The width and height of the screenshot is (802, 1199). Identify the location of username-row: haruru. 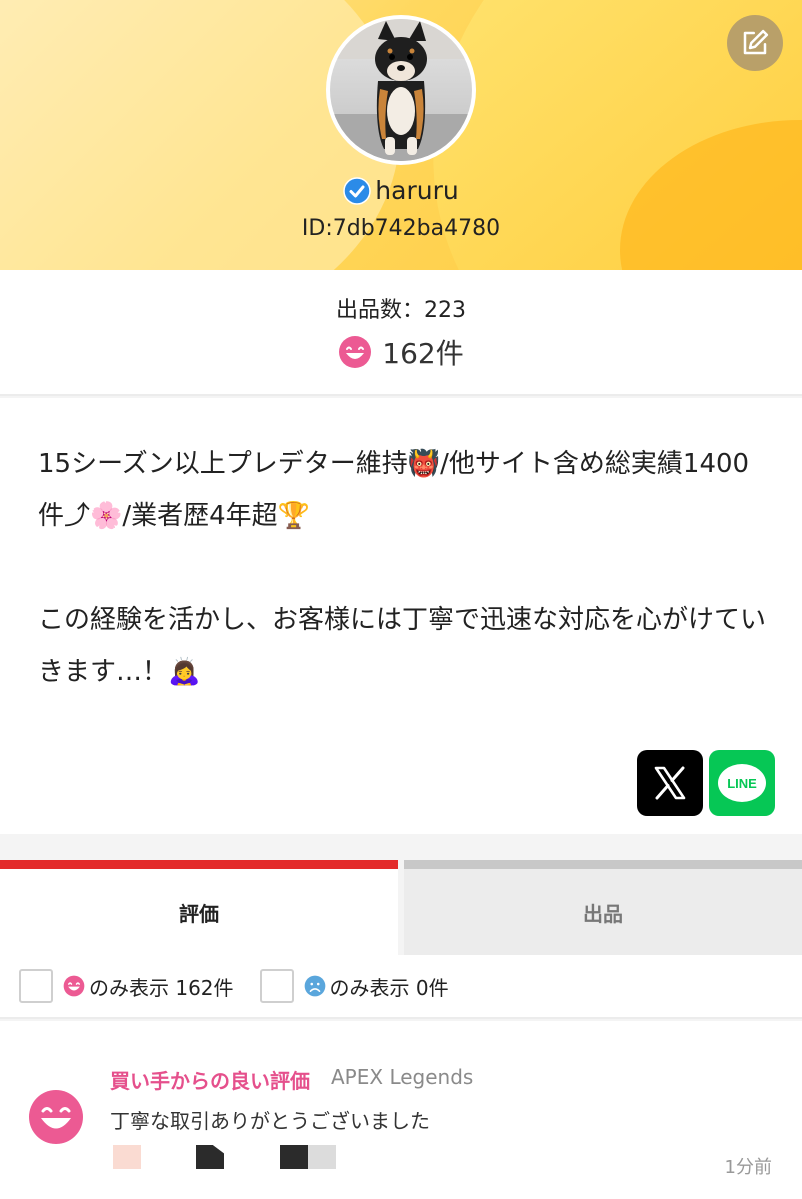
(401, 190).